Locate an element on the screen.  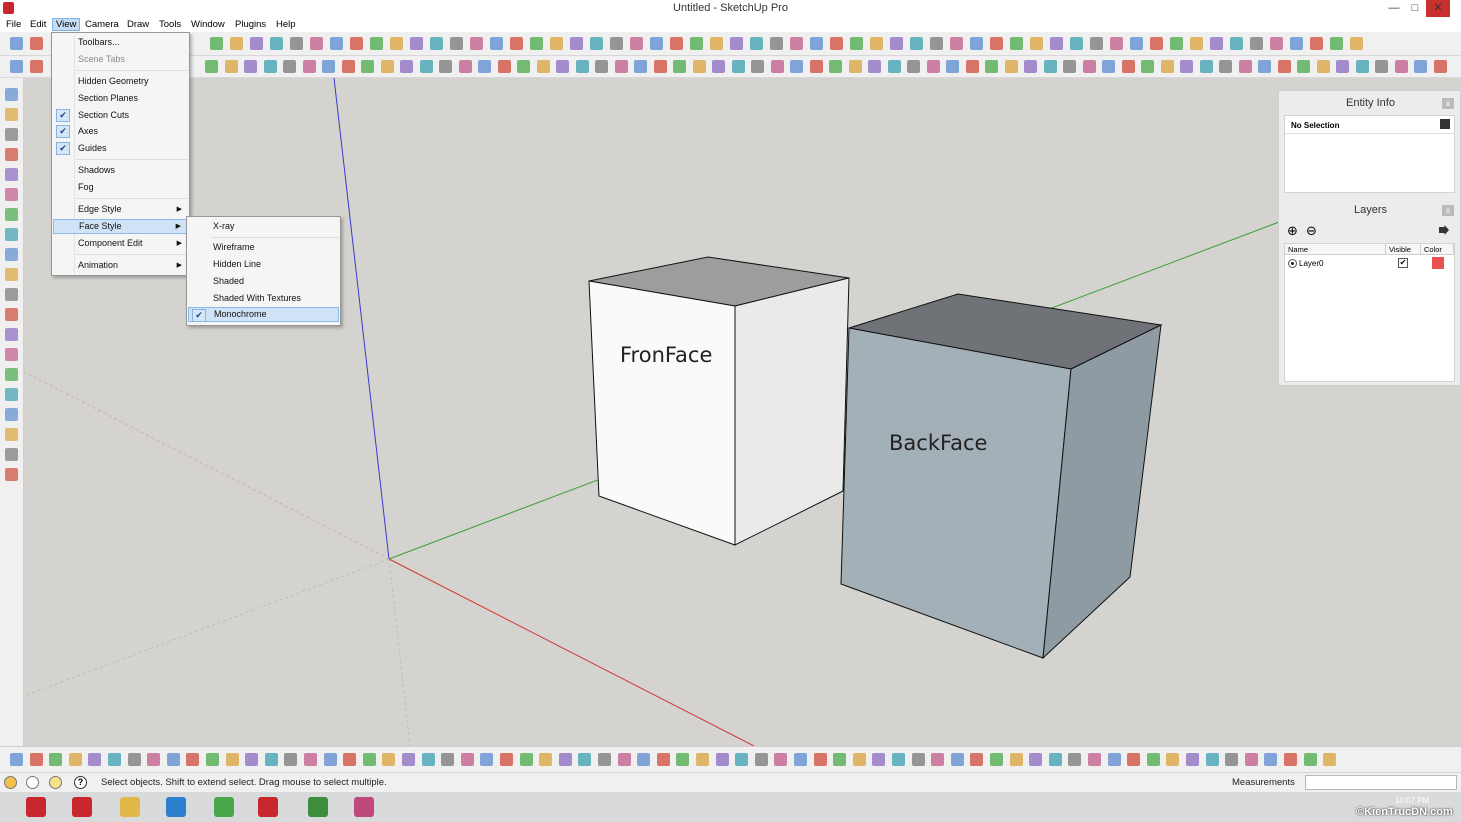
sketchup-layout-icon is located at coordinates (36, 807).